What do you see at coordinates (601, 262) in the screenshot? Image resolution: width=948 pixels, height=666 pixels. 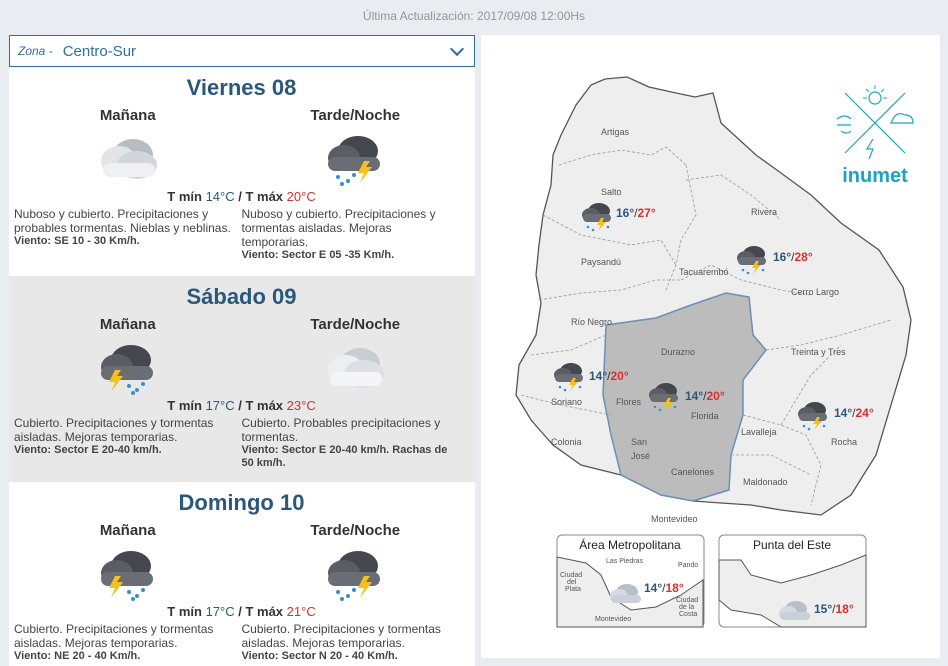 I see `dept-label: Paysandú` at bounding box center [601, 262].